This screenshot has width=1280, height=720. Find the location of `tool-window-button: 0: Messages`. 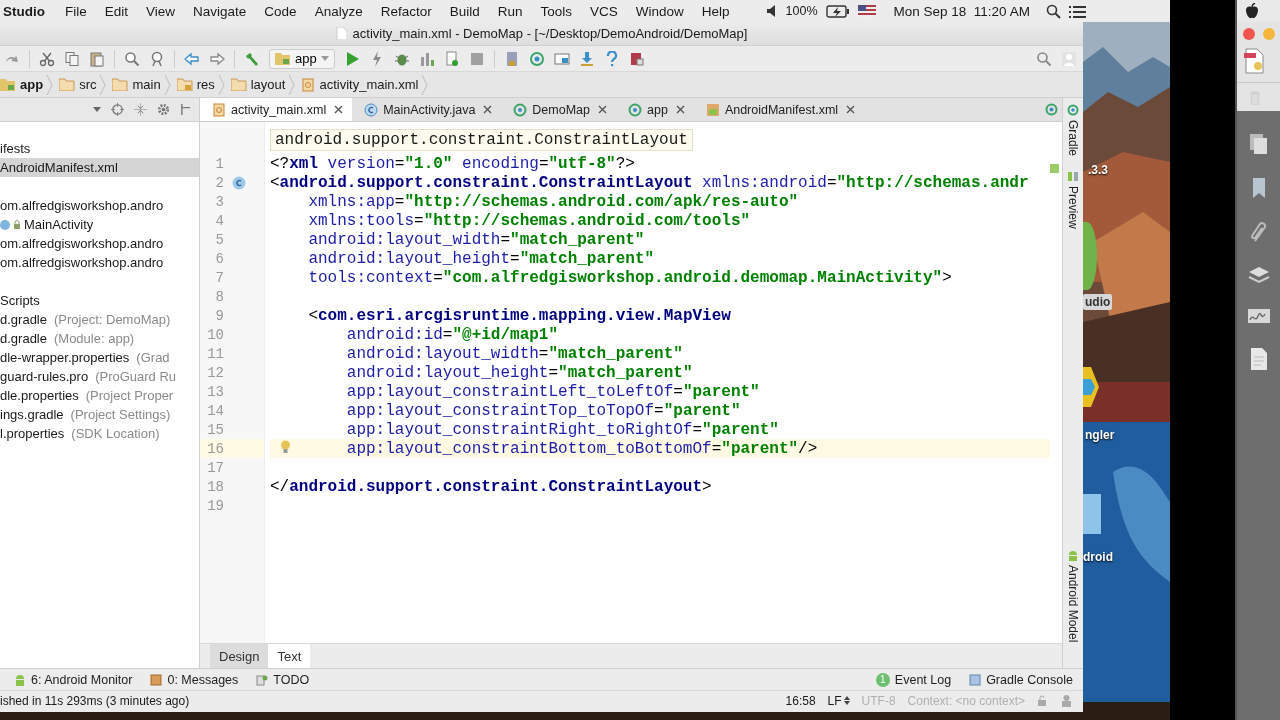

tool-window-button: 0: Messages is located at coordinates (194, 679).